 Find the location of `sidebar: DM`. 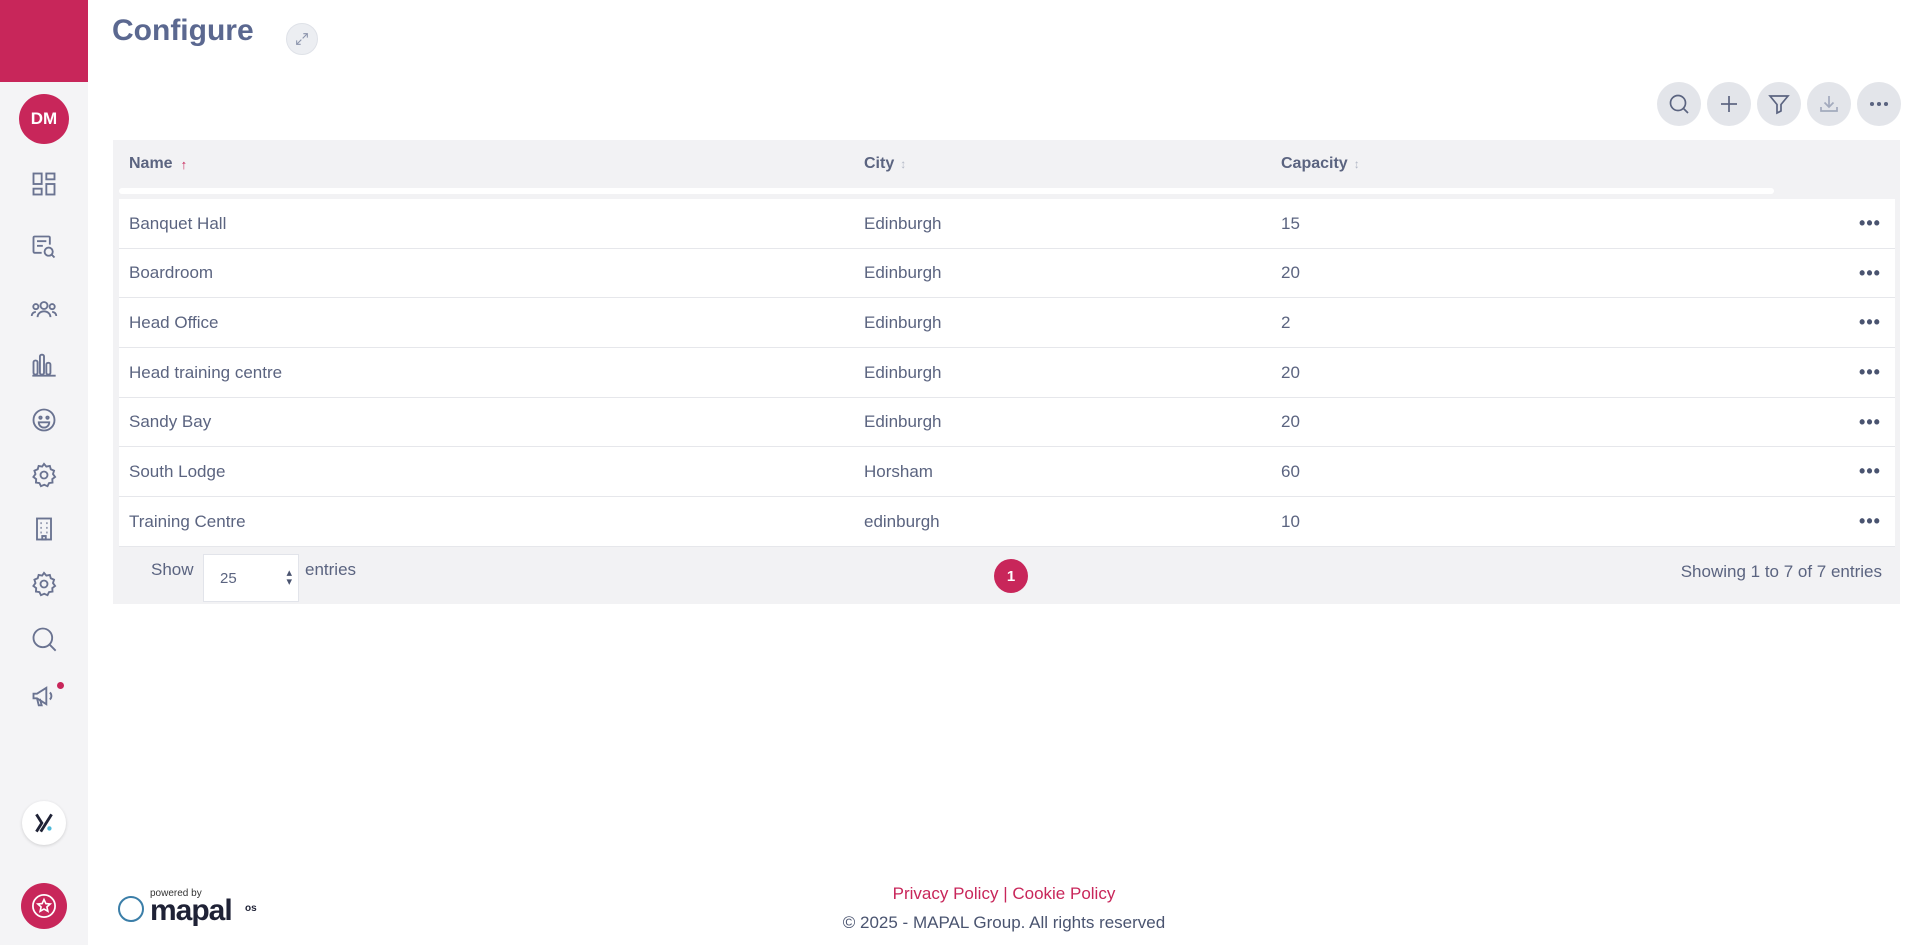

sidebar: DM is located at coordinates (44, 472).